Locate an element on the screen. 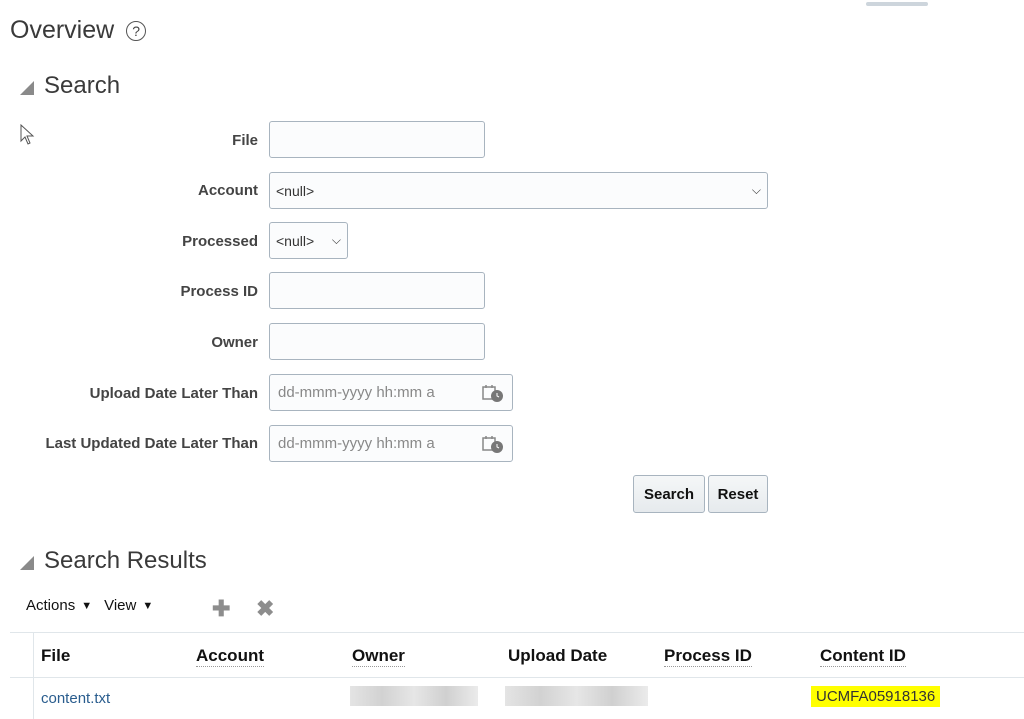 This screenshot has height=719, width=1024. page-title: Overview ? is located at coordinates (78, 30).